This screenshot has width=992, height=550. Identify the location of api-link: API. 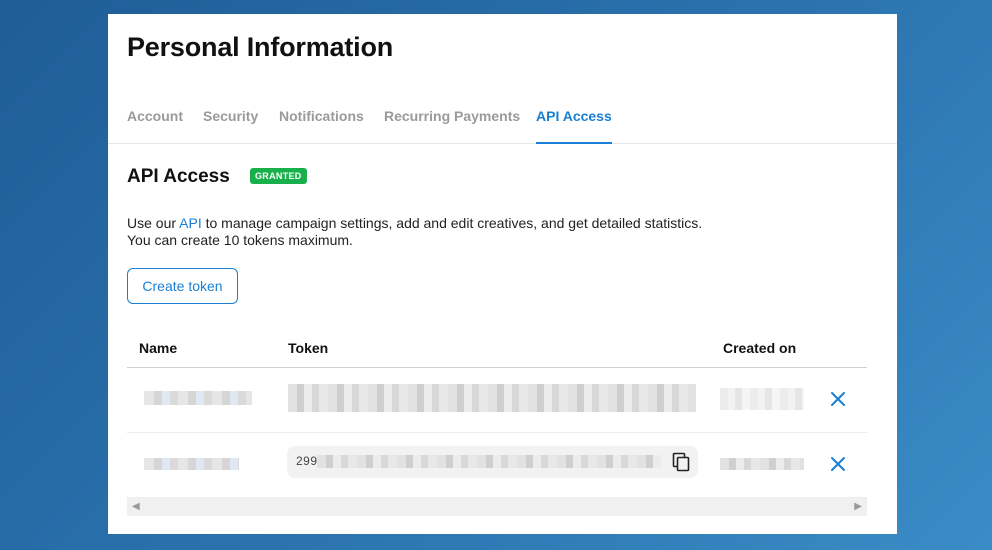
(190, 223).